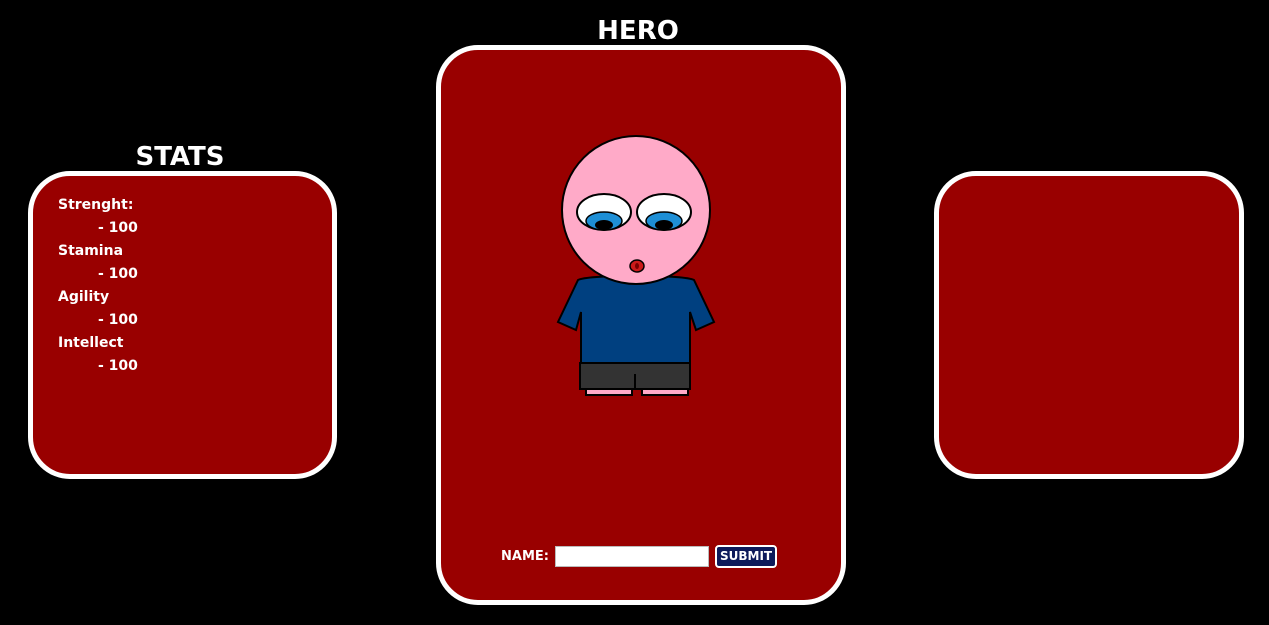 The width and height of the screenshot is (1269, 625). What do you see at coordinates (91, 343) in the screenshot?
I see `stat-label-intellect: Intellect` at bounding box center [91, 343].